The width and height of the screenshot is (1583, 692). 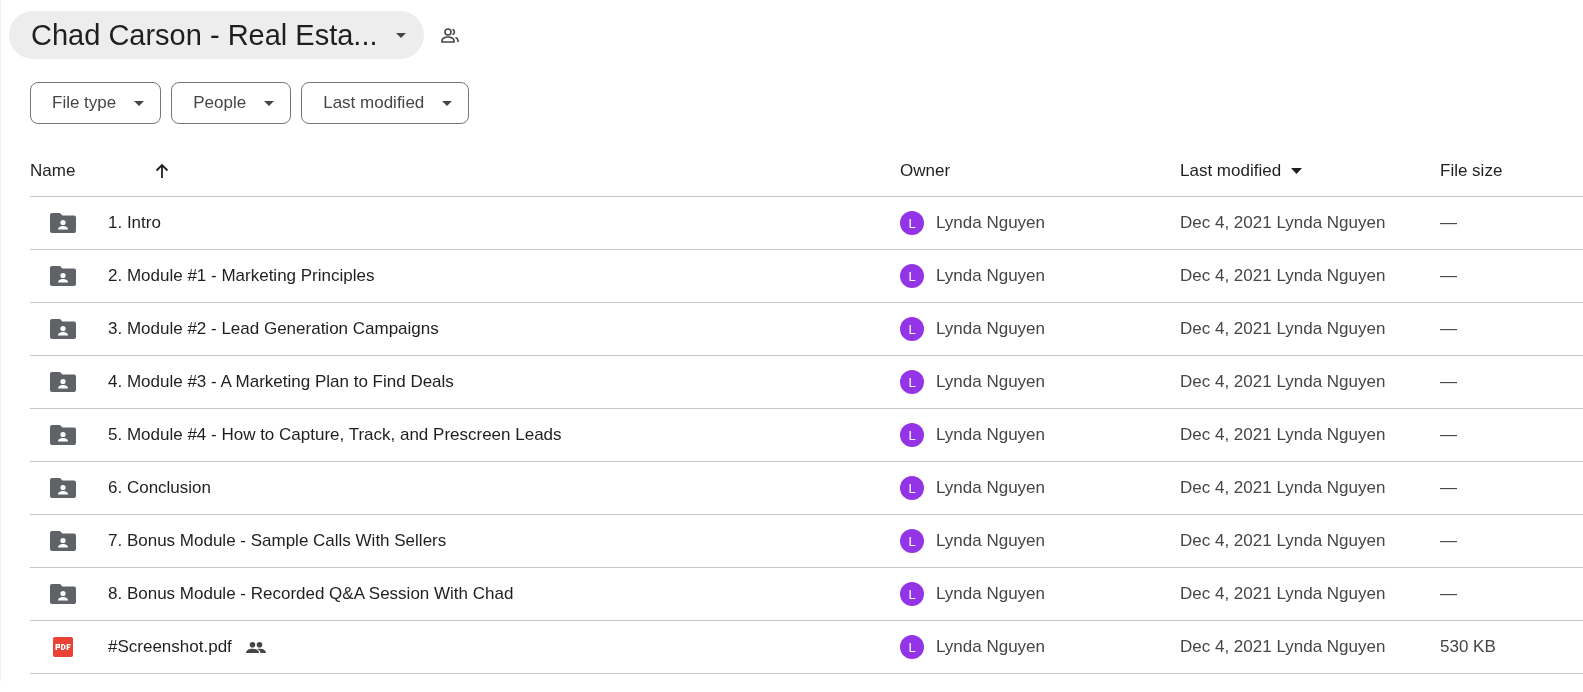 What do you see at coordinates (241, 276) in the screenshot?
I see `file-name: 2. Module #1 - Marketing Principles` at bounding box center [241, 276].